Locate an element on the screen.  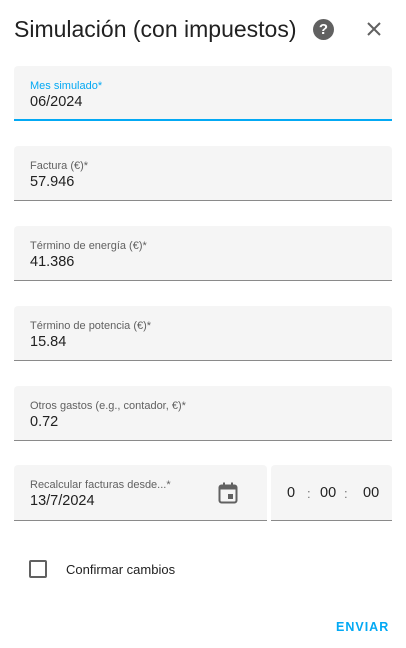
calendar-icon is located at coordinates (228, 493).